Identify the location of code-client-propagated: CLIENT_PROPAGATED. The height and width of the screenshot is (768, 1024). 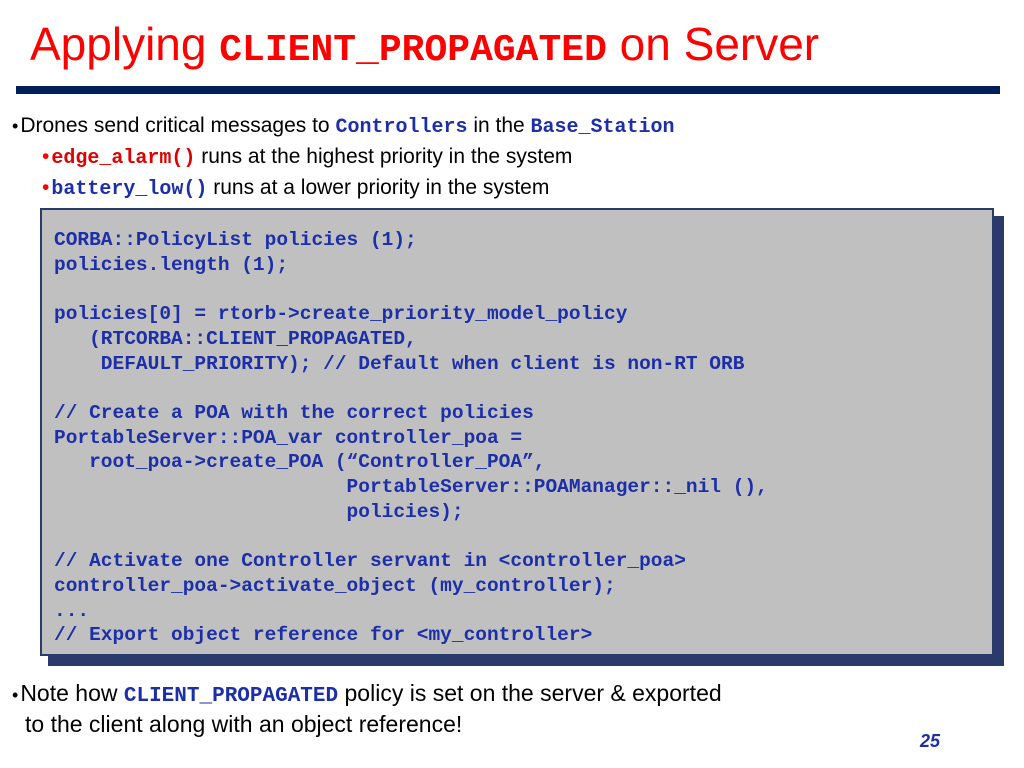
(231, 696).